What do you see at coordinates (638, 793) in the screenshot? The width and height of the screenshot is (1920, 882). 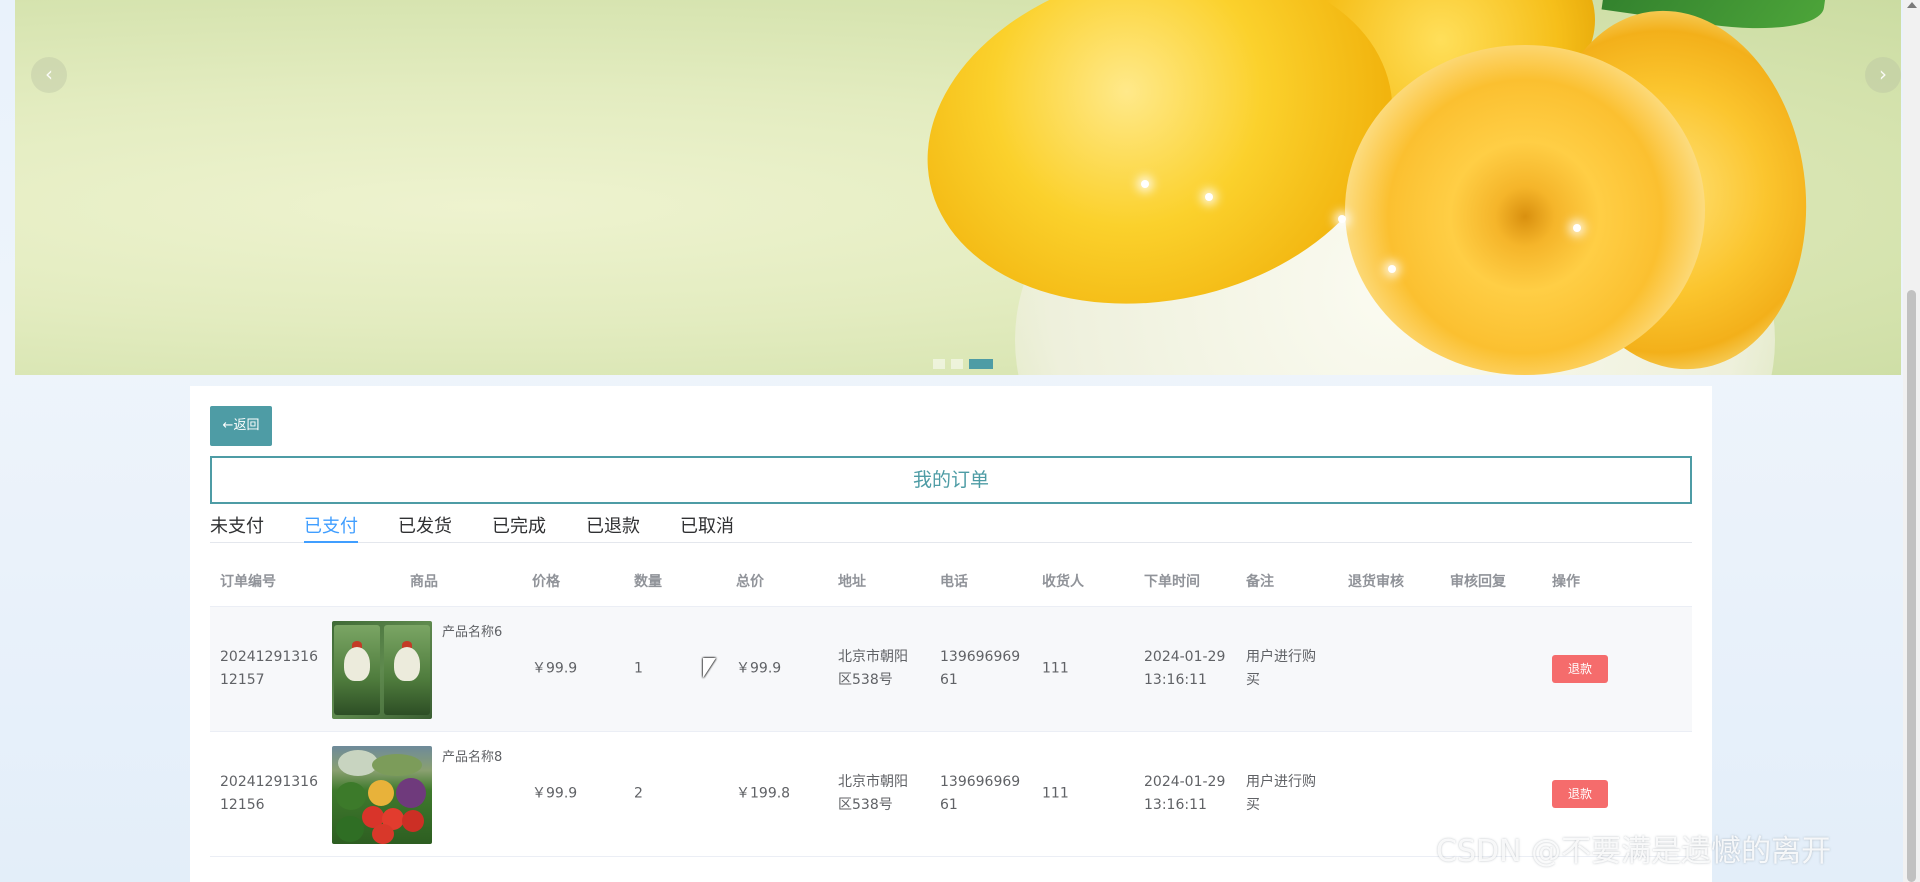 I see `quantity-cell: 2` at bounding box center [638, 793].